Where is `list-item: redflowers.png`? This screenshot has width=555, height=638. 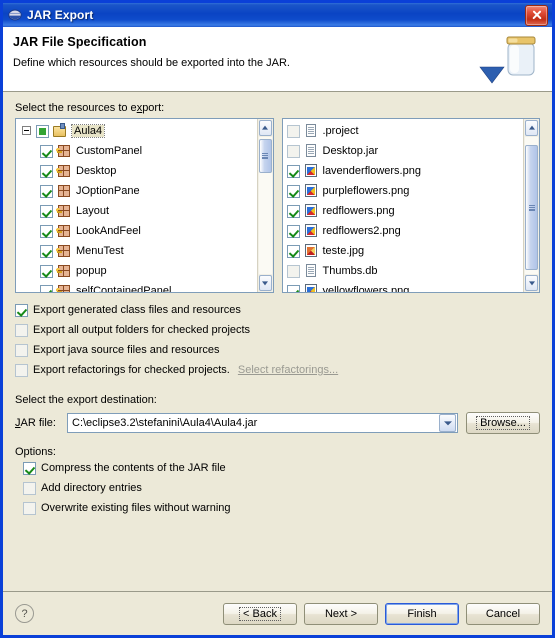
list-item: redflowers.png is located at coordinates (403, 211).